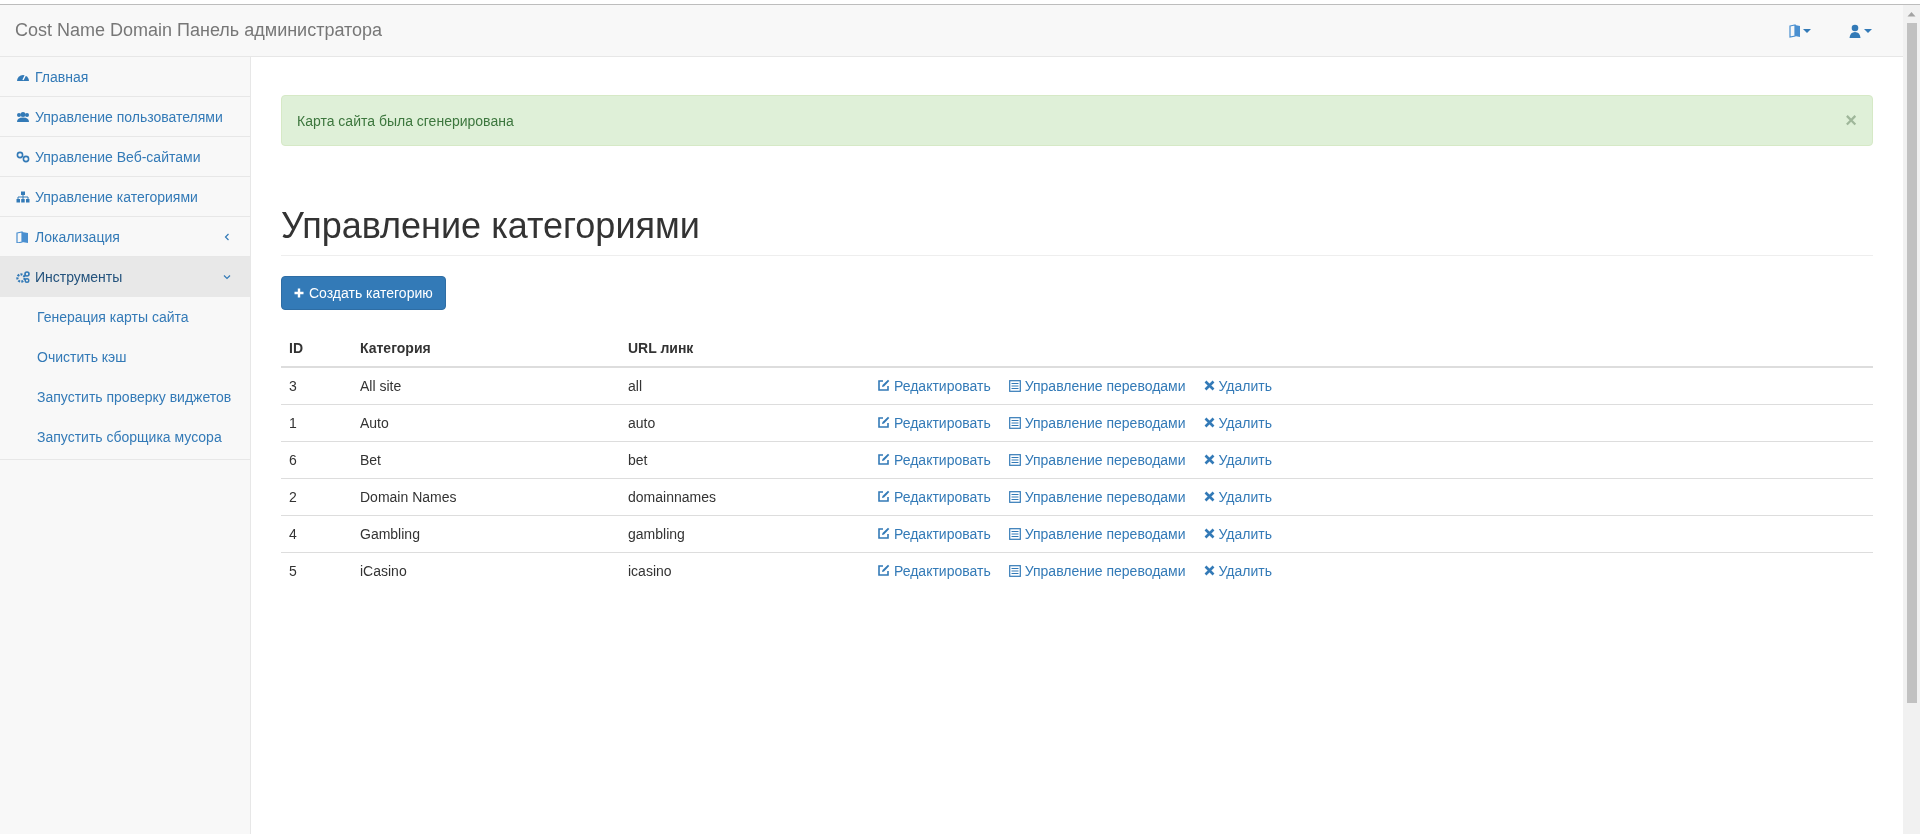 This screenshot has width=1920, height=834. I want to click on table-cell: all, so click(744, 385).